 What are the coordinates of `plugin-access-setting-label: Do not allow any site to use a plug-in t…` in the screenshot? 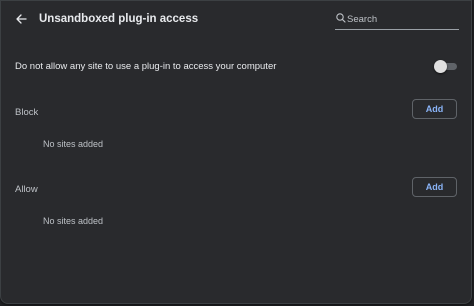 It's located at (146, 66).